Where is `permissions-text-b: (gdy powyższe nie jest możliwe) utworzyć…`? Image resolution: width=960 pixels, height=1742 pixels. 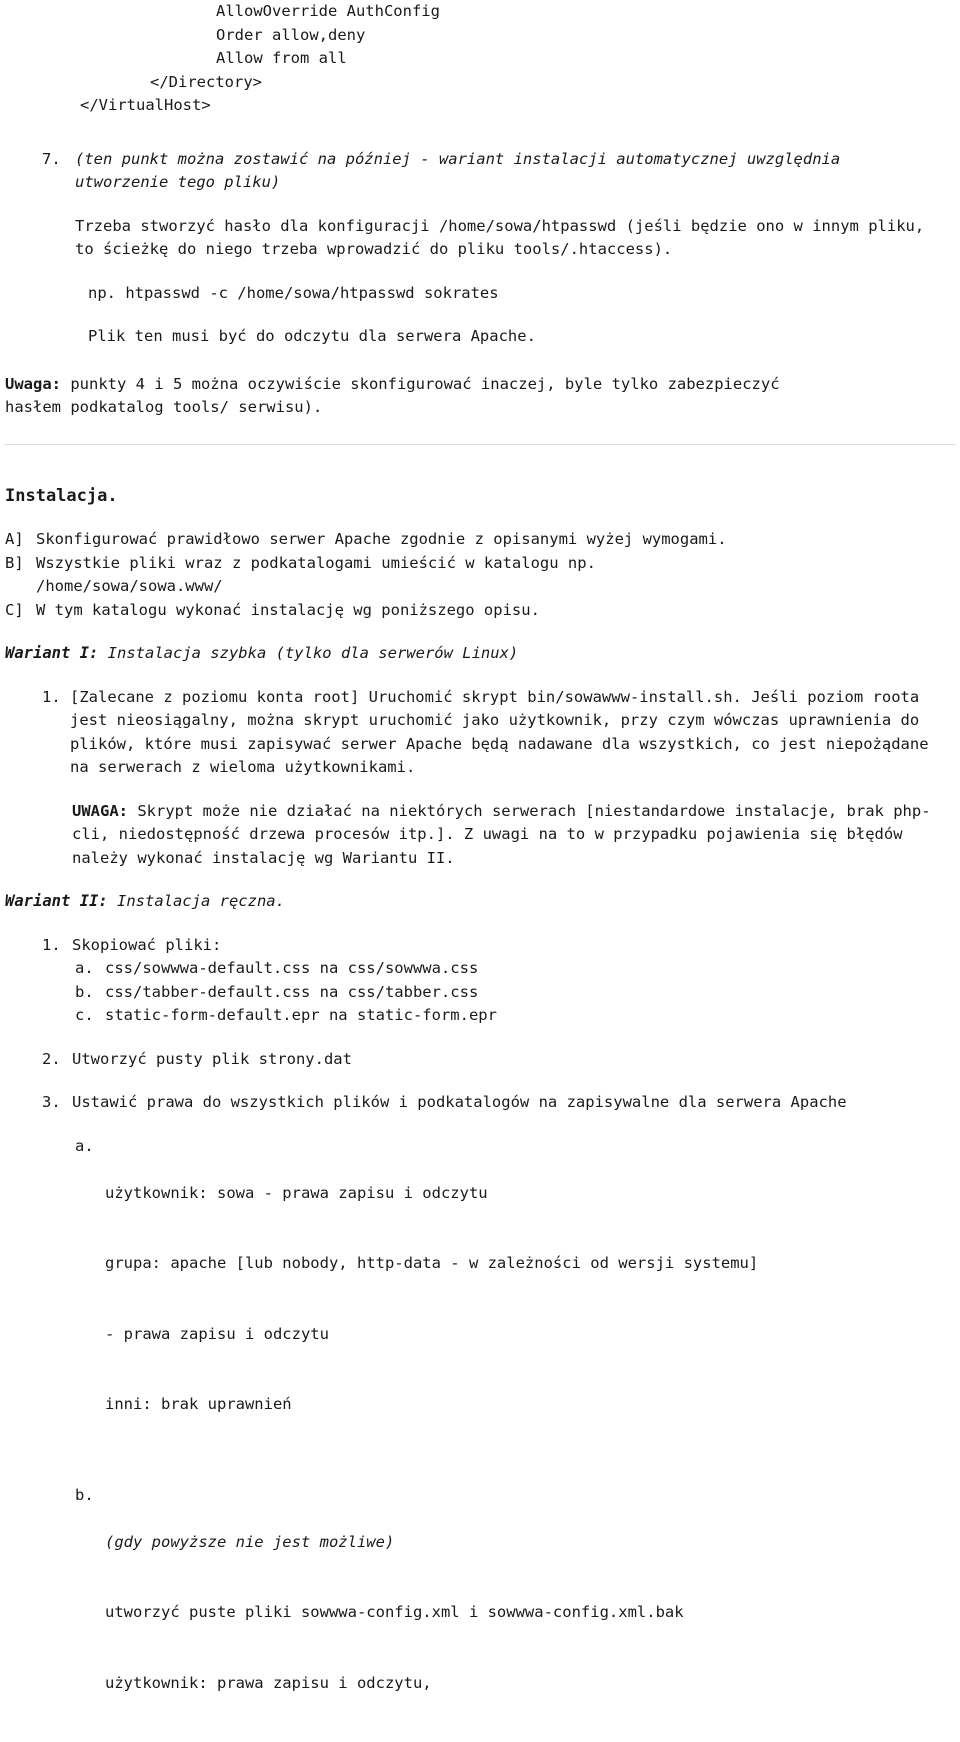
permissions-text-b: (gdy powyższe nie jest możliwe) utworzyć… is located at coordinates (532, 1613).